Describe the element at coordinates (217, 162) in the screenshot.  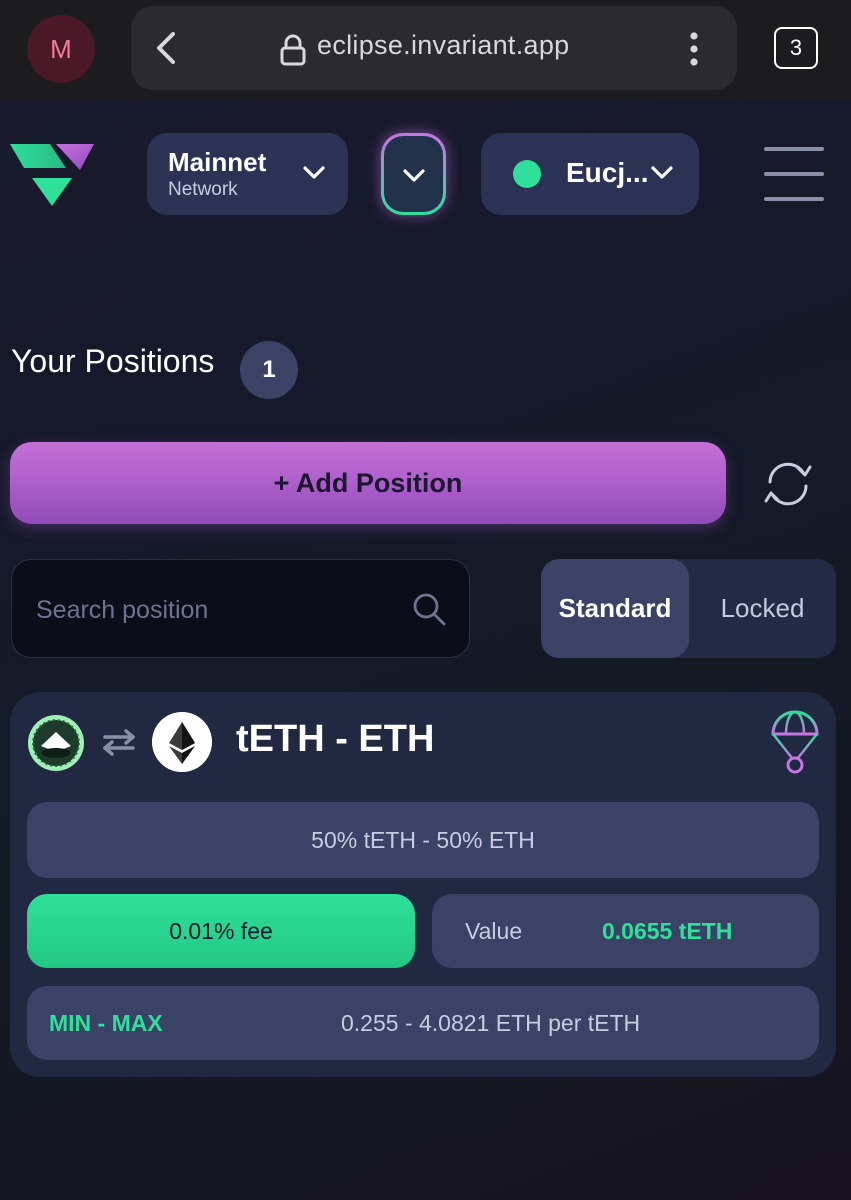
I see `network-name: Mainnet` at that location.